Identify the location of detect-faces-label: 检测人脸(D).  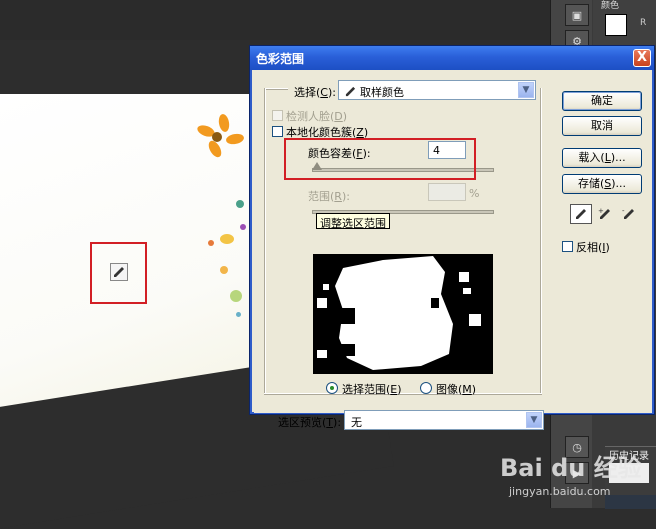
(317, 116).